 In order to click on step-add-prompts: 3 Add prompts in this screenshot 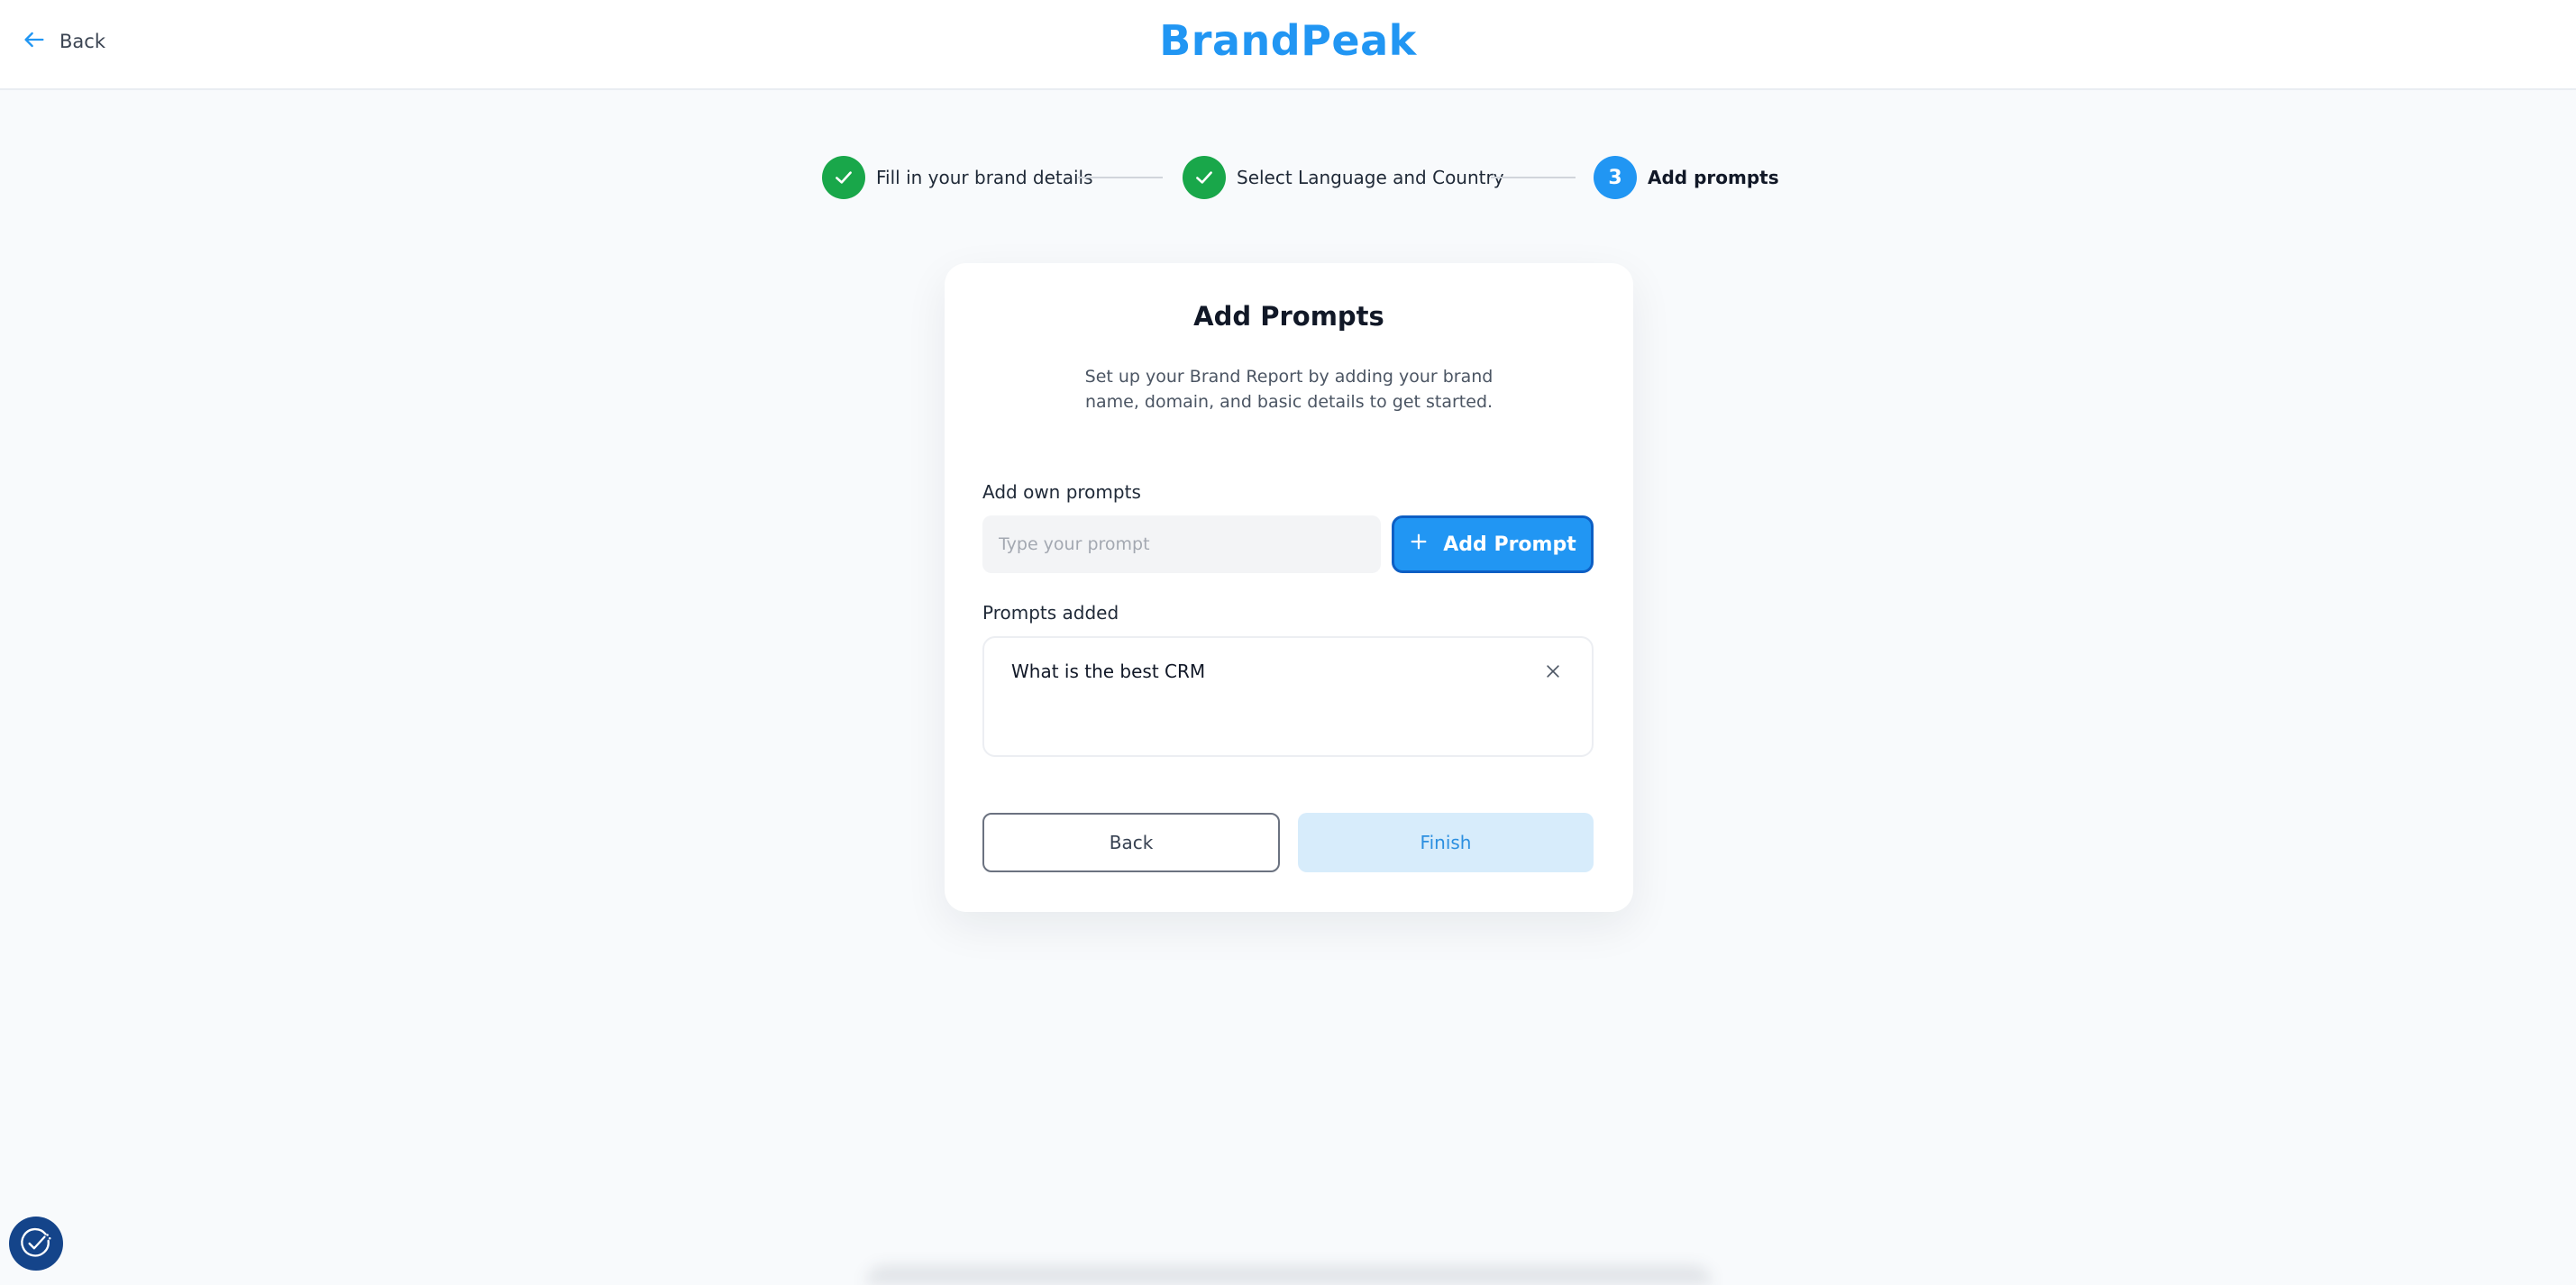, I will do `click(1686, 178)`.